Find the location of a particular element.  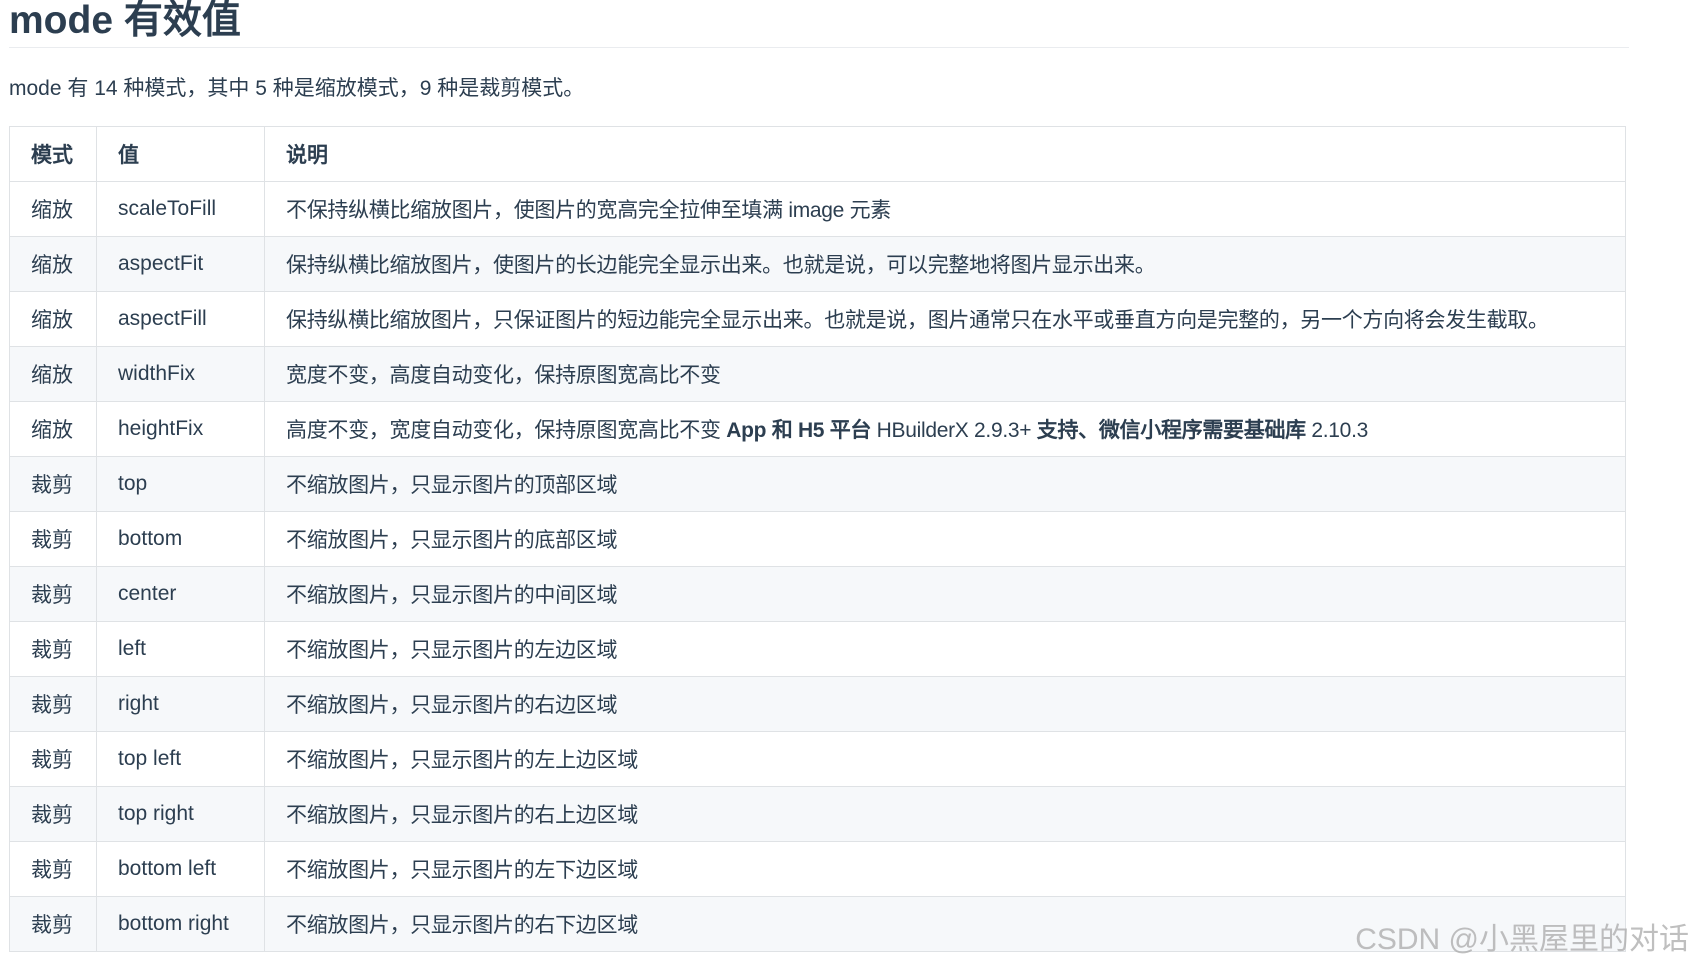

desc-text: 高度不变，宽度自动变化，保持原图宽高比不变 is located at coordinates (503, 430).